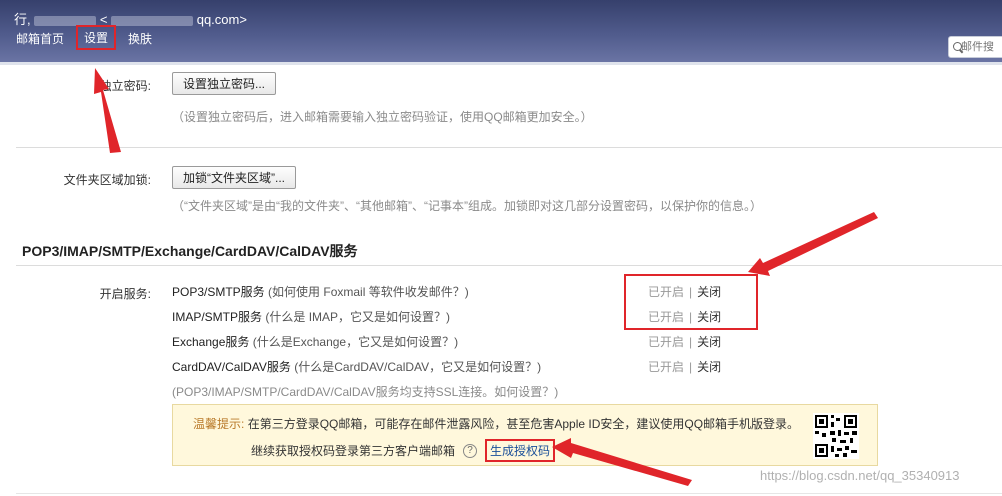  Describe the element at coordinates (353, 451) in the screenshot. I see `tip-continue-text: 继续获取授权码登录第三方客户端邮箱` at that location.